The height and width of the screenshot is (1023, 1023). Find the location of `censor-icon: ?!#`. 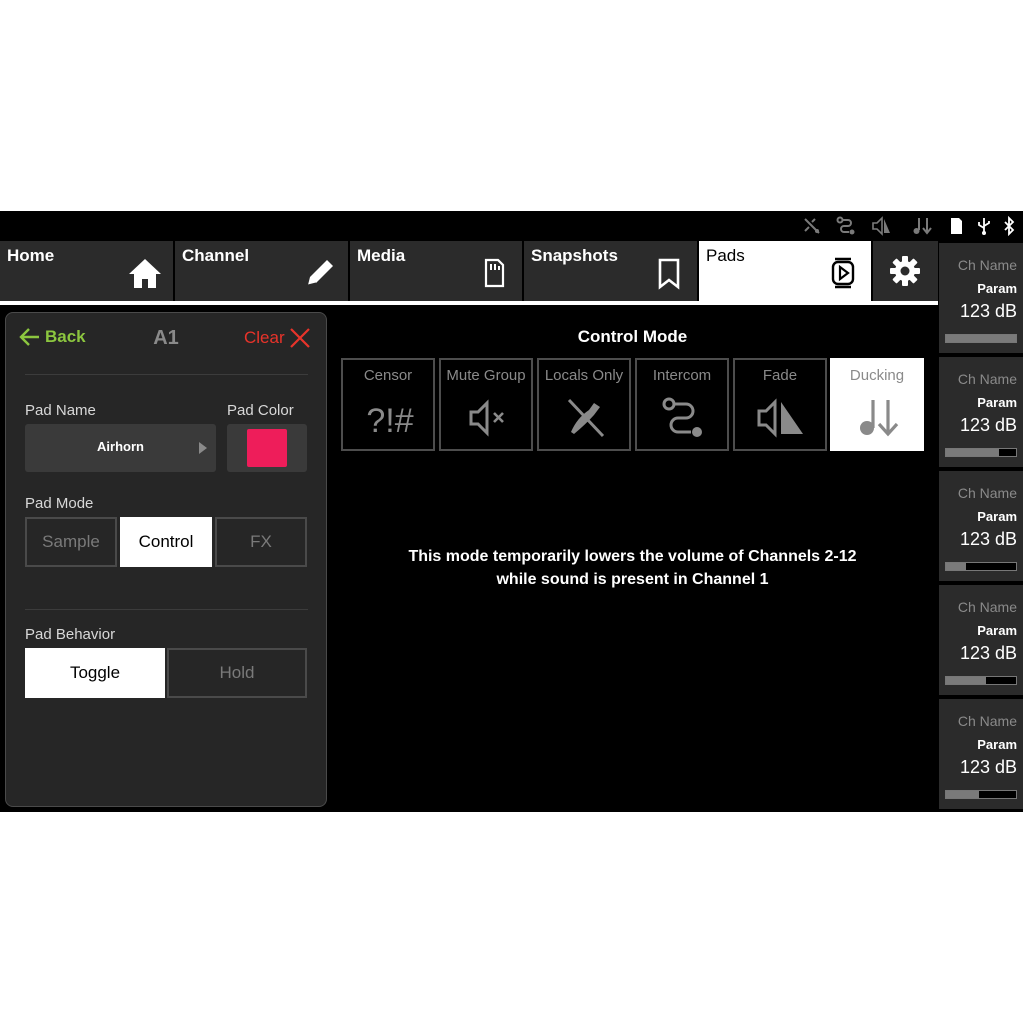

censor-icon: ?!# is located at coordinates (389, 421).